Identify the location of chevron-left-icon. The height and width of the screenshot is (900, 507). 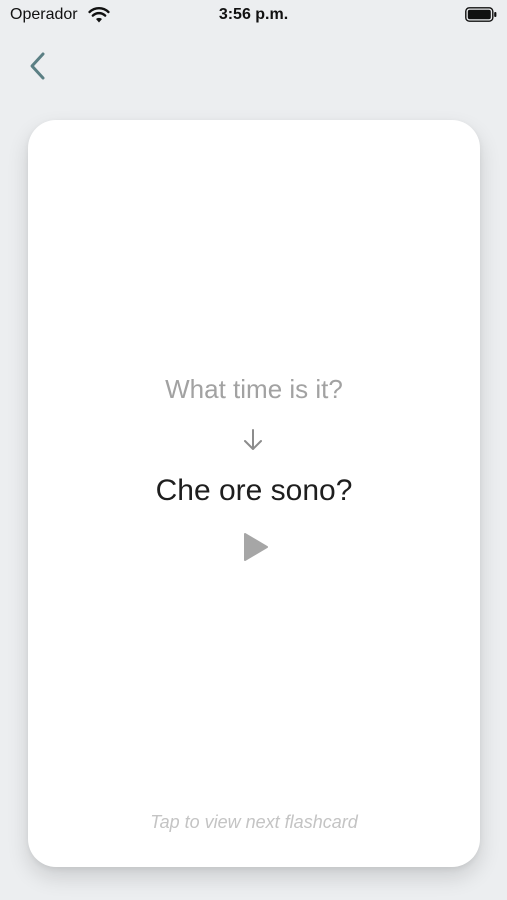
(37, 66).